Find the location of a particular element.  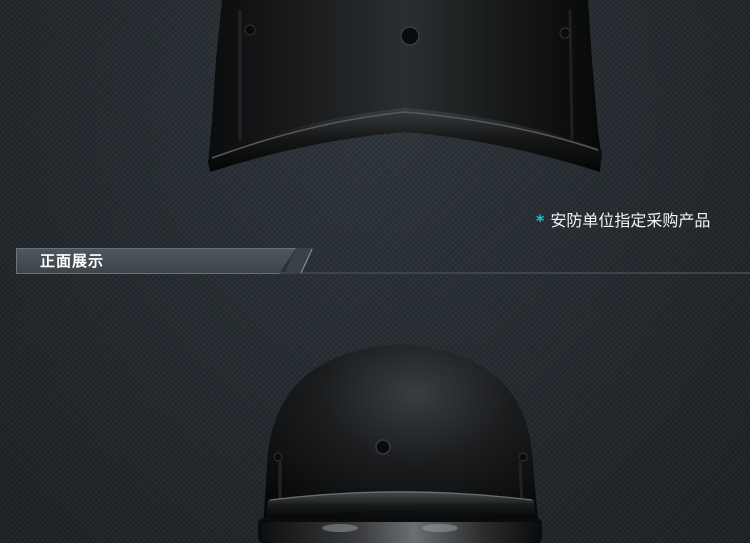

asterisk-icon: * is located at coordinates (540, 220).